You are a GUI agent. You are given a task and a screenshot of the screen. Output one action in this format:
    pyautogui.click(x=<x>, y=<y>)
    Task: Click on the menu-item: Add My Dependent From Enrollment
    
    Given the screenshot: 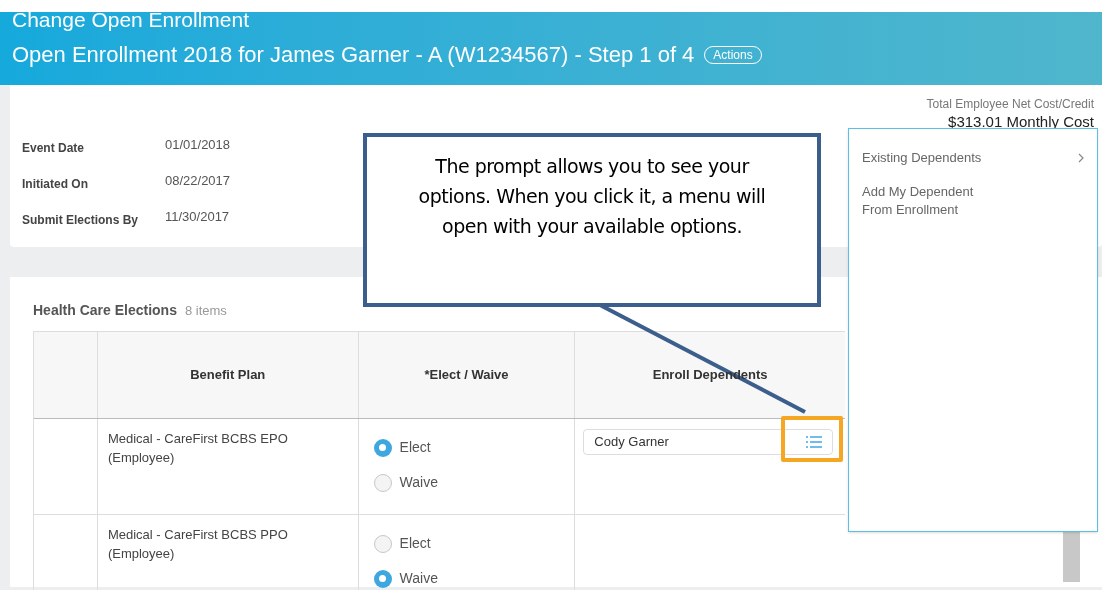 What is the action you would take?
    pyautogui.click(x=973, y=201)
    